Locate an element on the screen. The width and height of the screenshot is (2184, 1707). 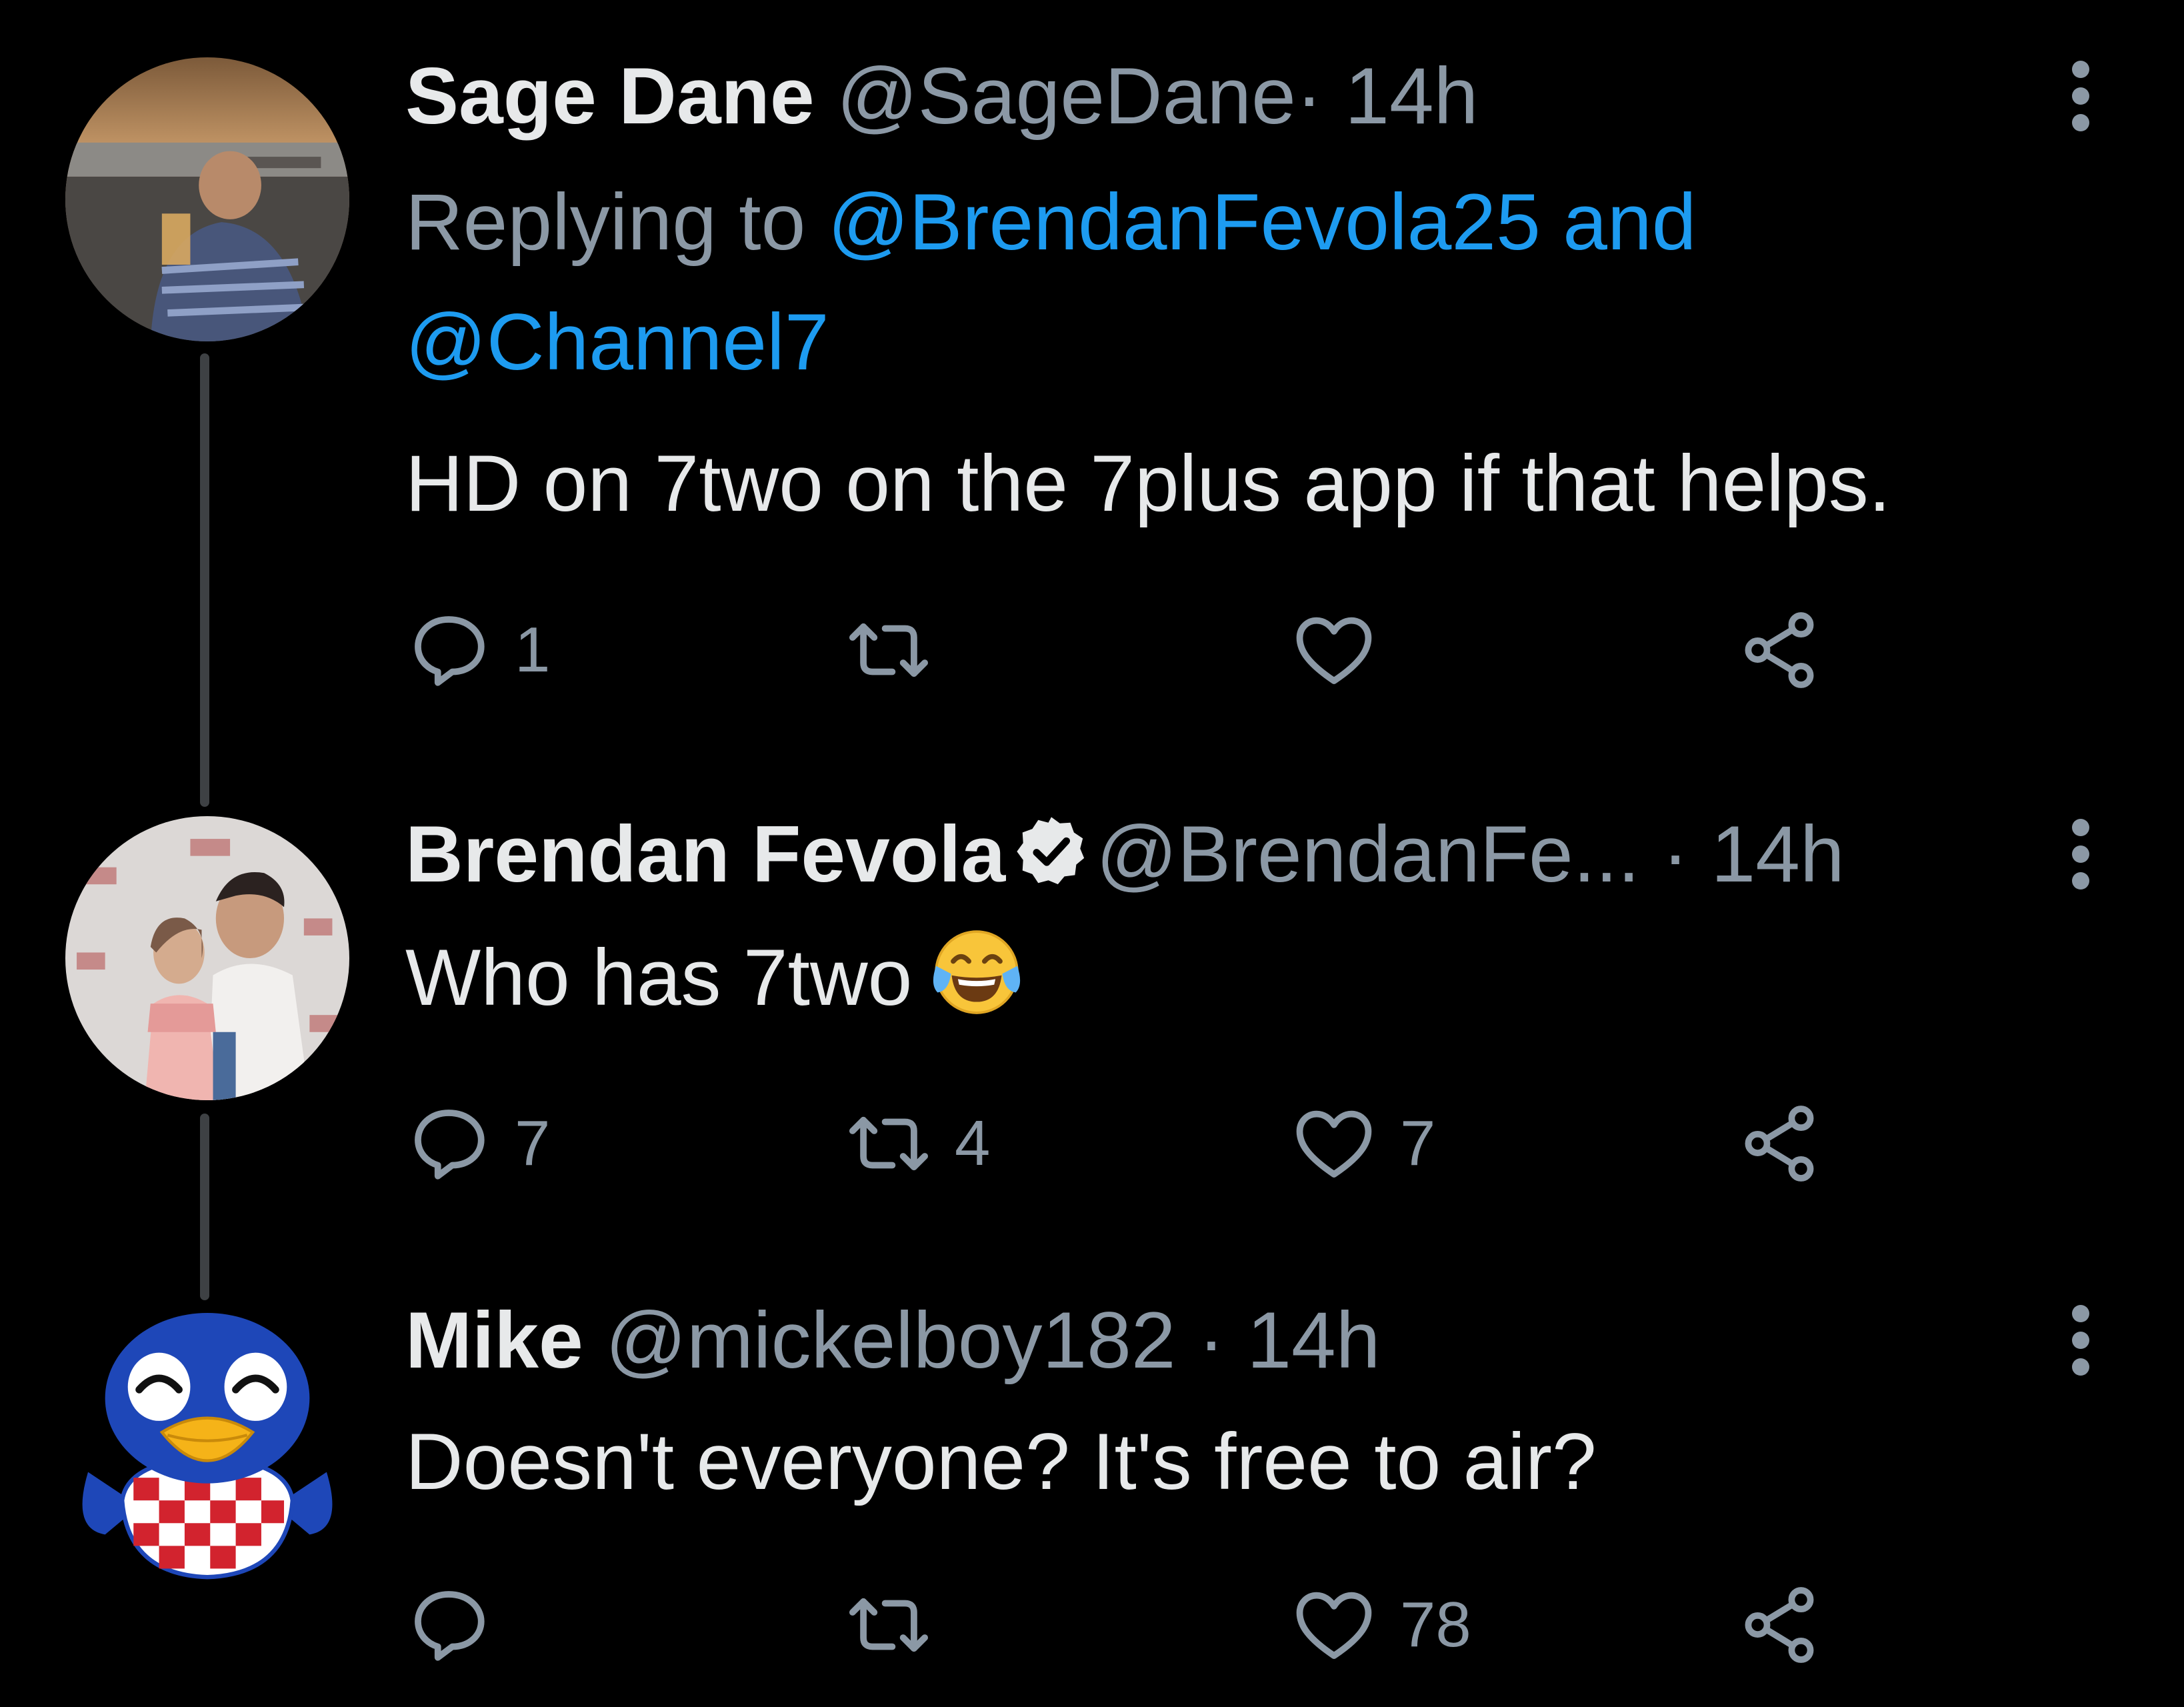
tweet-header: Sage Dane @SageDane· 14h is located at coordinates (941, 96).